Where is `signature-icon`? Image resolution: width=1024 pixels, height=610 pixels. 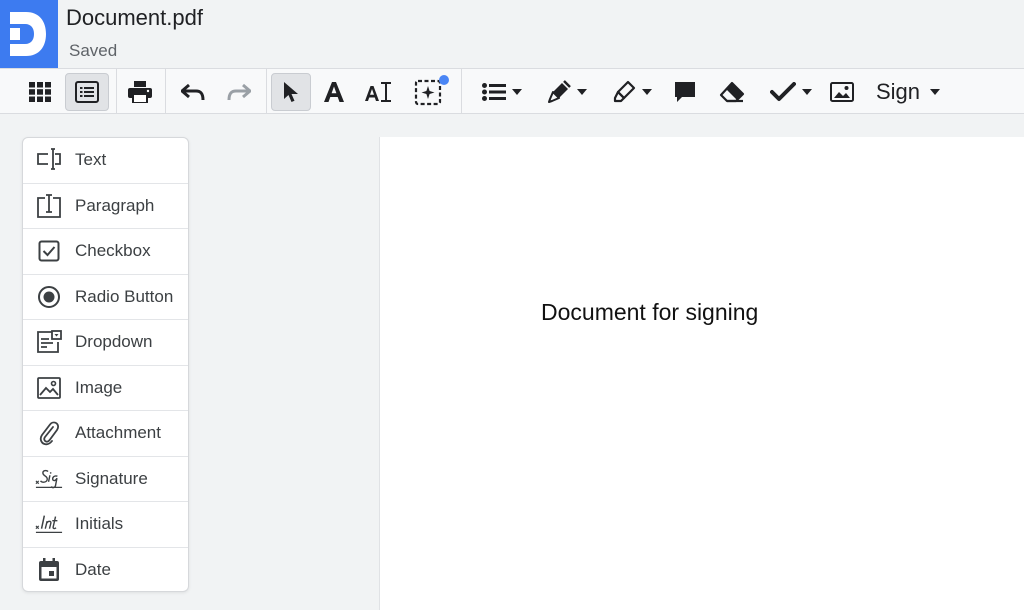 signature-icon is located at coordinates (49, 479).